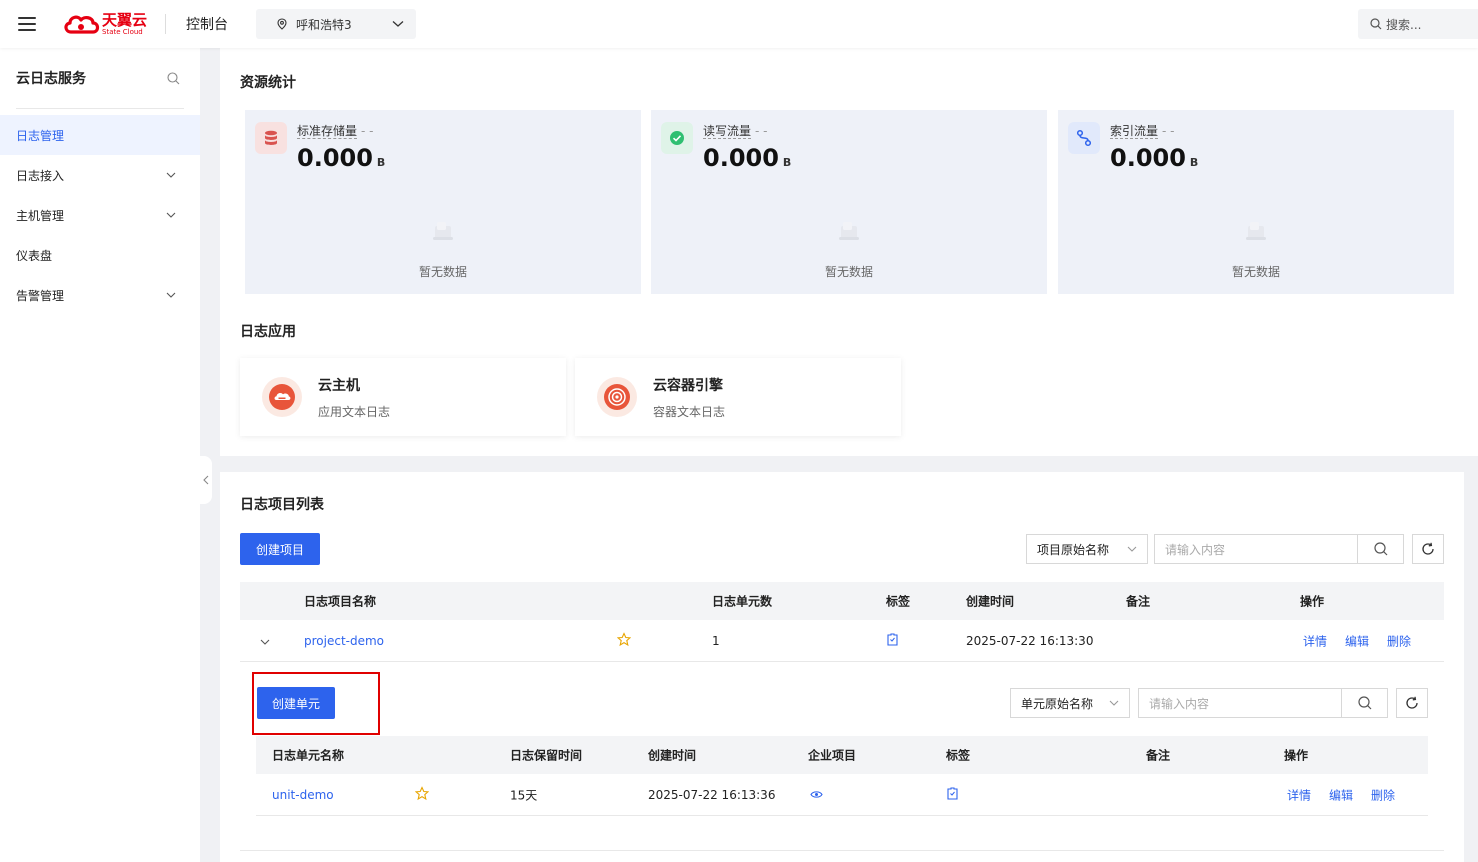  Describe the element at coordinates (842, 755) in the screenshot. I see `unit-table-header: 日志单元名称 日志保留时间 创建时间 企业项目 标签 备注 操作` at that location.